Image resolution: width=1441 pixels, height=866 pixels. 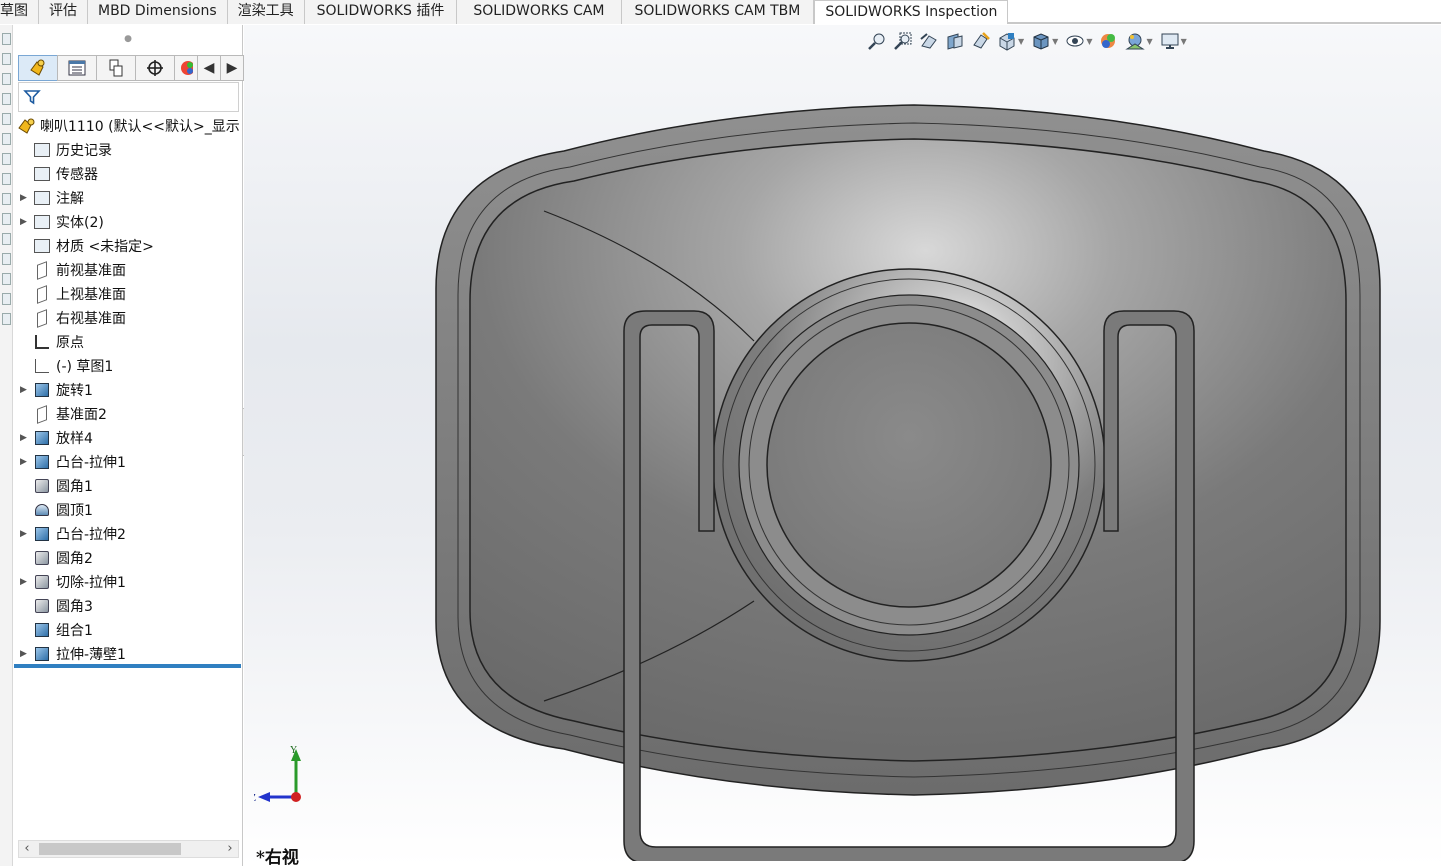 What do you see at coordinates (128, 510) in the screenshot?
I see `tree-item: 圆顶1` at bounding box center [128, 510].